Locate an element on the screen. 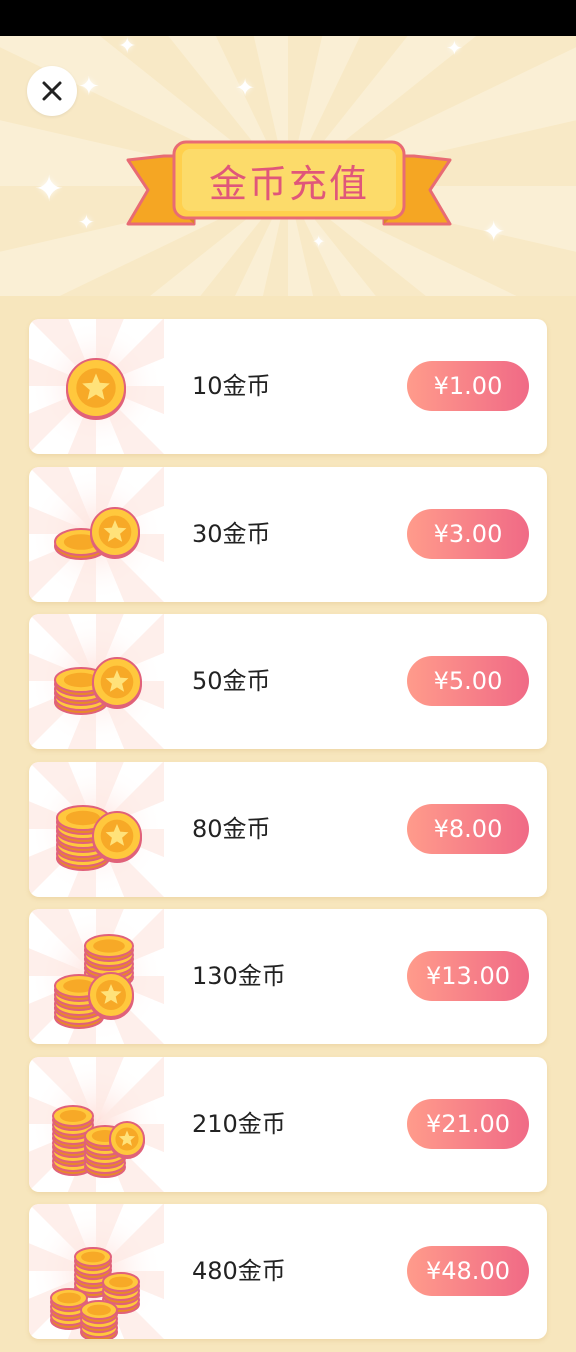  price-button: ¥48.00 is located at coordinates (468, 1271).